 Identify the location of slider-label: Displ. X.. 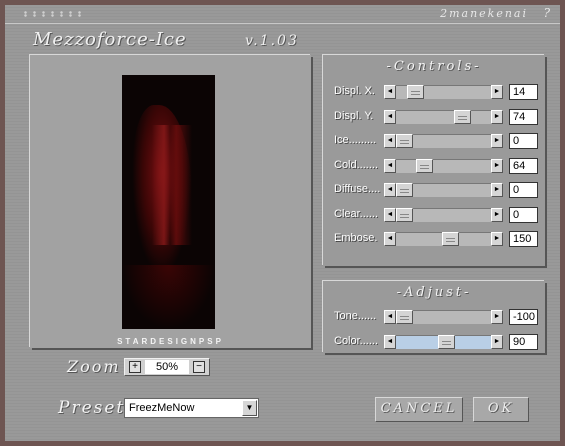
(354, 91).